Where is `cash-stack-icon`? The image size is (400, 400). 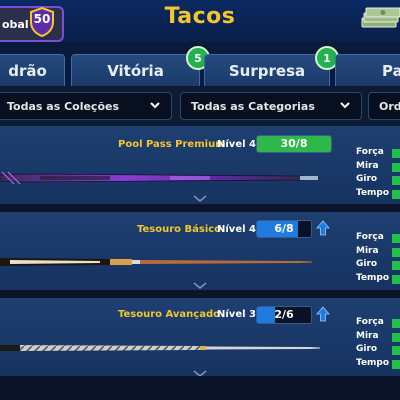
cash-stack-icon is located at coordinates (380, 18).